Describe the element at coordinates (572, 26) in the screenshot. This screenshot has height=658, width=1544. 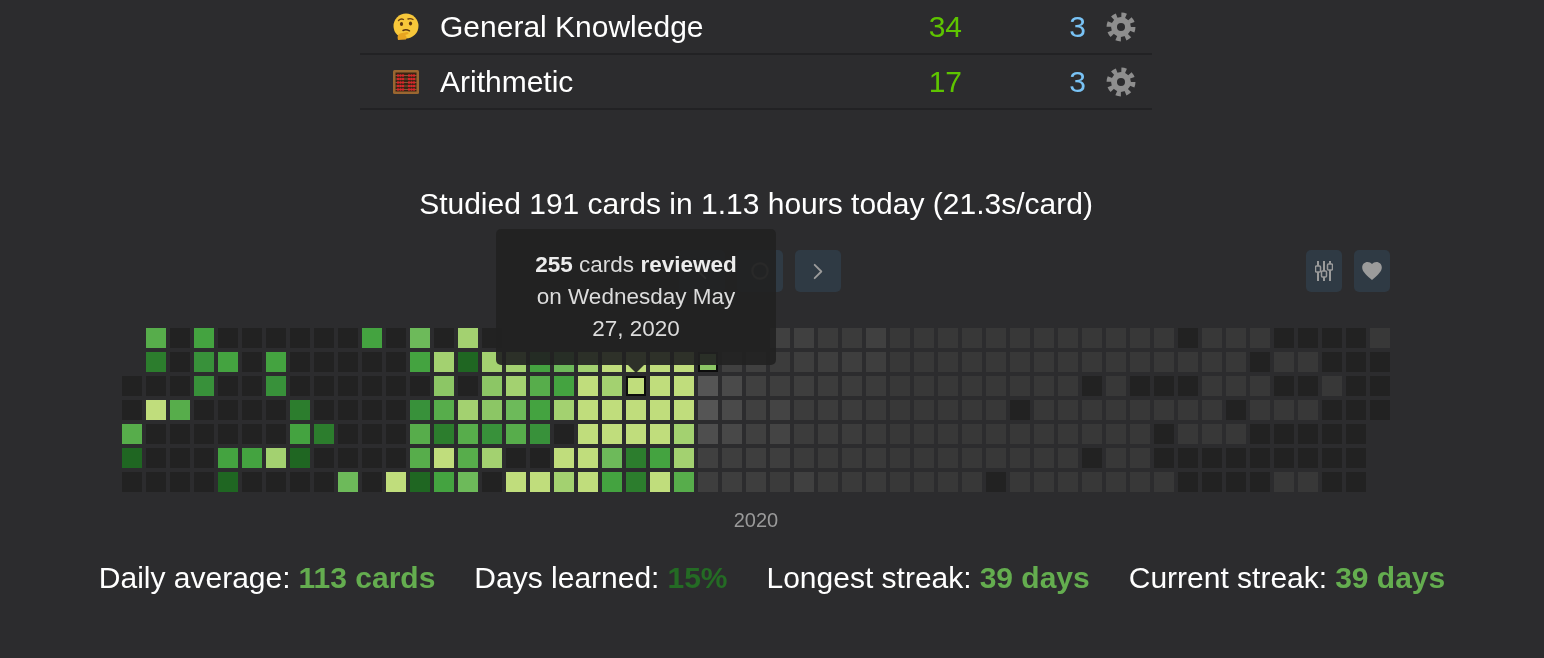
I see `deck-name: General Knowledge` at that location.